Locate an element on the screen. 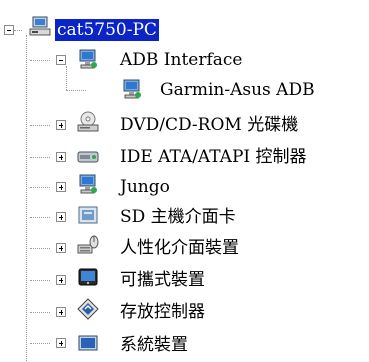  tree-root-row: cat5750-PC is located at coordinates (107, 30).